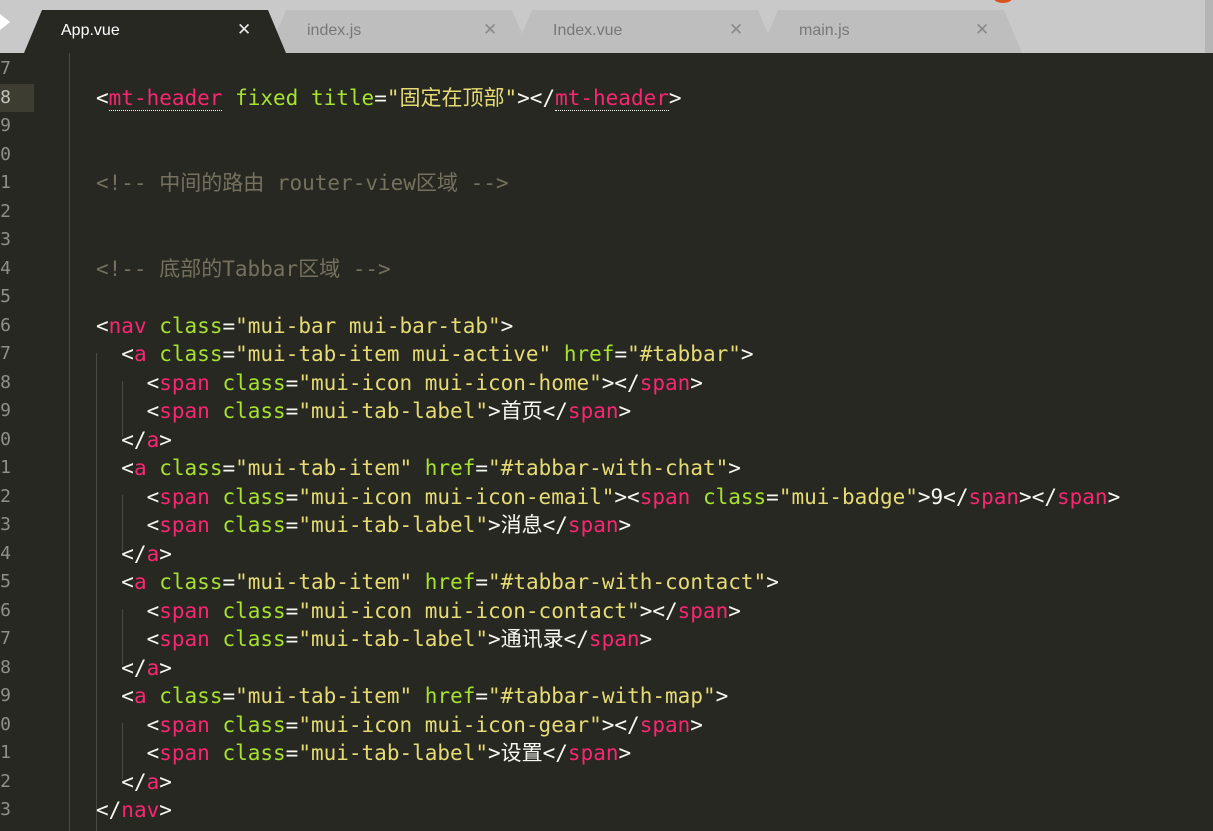  What do you see at coordinates (1209, 26) in the screenshot?
I see `scroll-marker` at bounding box center [1209, 26].